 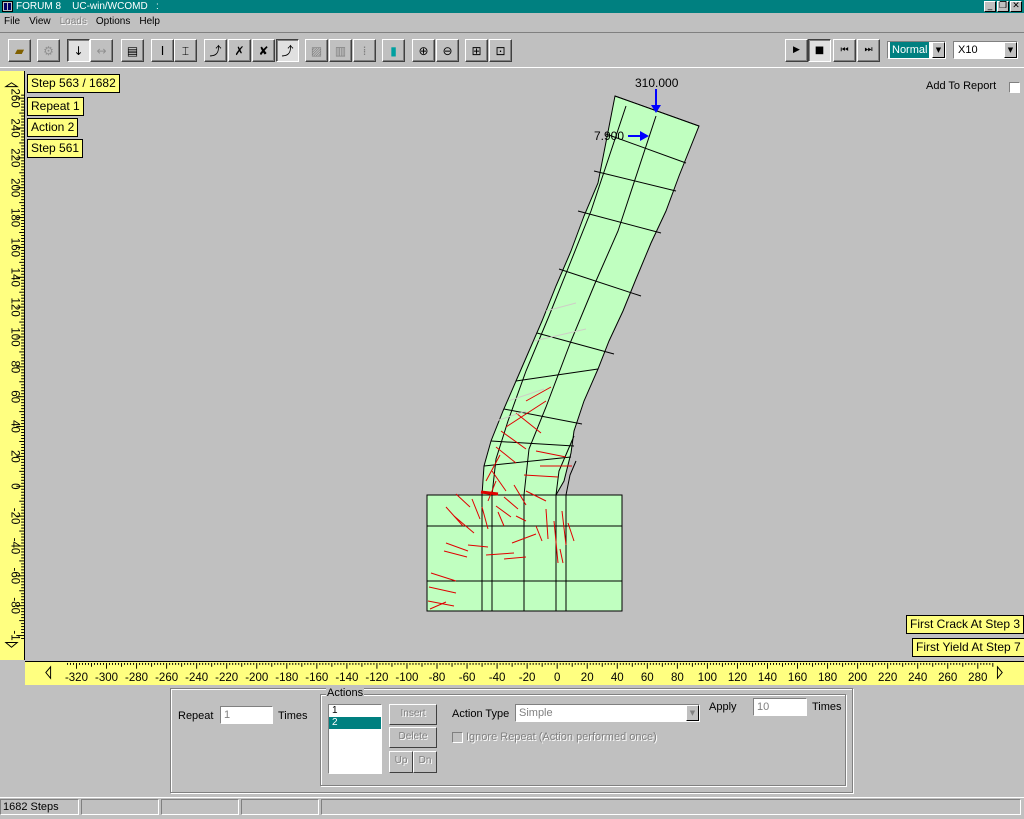 I want to click on ruler-tick-label: -120, so click(x=376, y=678).